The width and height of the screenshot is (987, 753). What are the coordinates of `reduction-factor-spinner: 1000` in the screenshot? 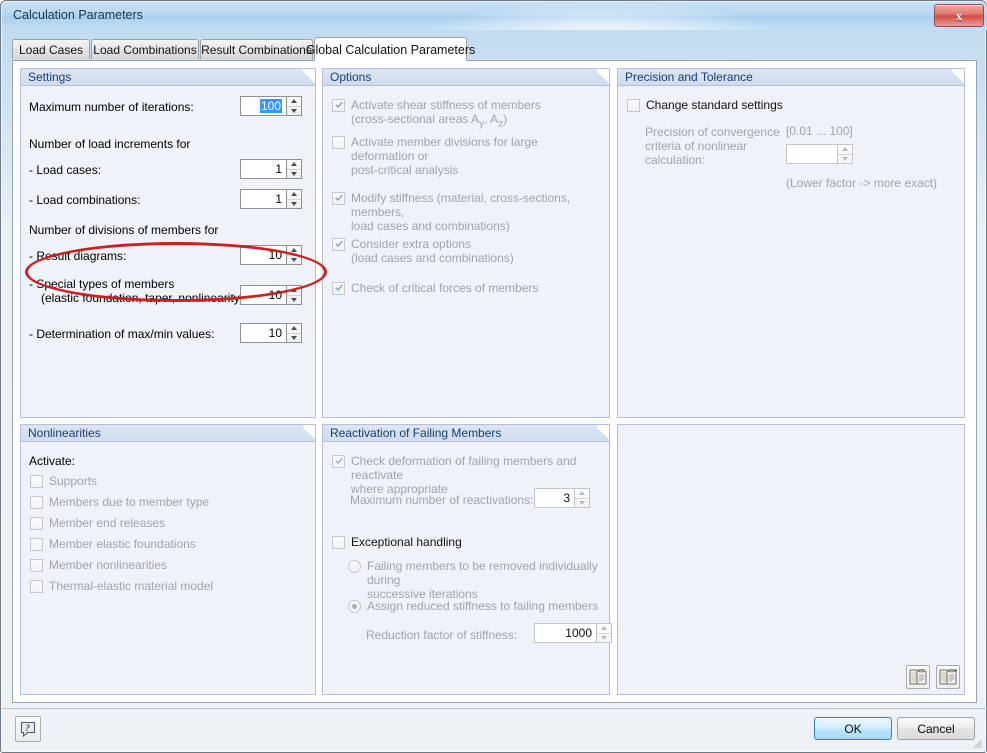 It's located at (573, 633).